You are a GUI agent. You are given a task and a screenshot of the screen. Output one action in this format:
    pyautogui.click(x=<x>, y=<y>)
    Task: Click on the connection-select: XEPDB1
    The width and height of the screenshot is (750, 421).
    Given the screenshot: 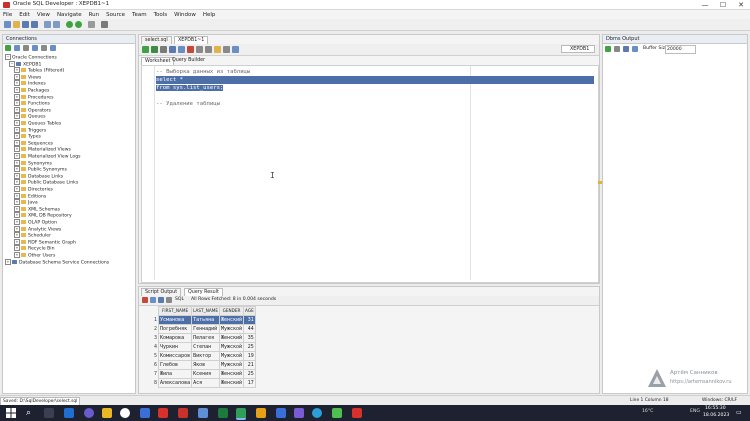 What is the action you would take?
    pyautogui.click(x=578, y=49)
    